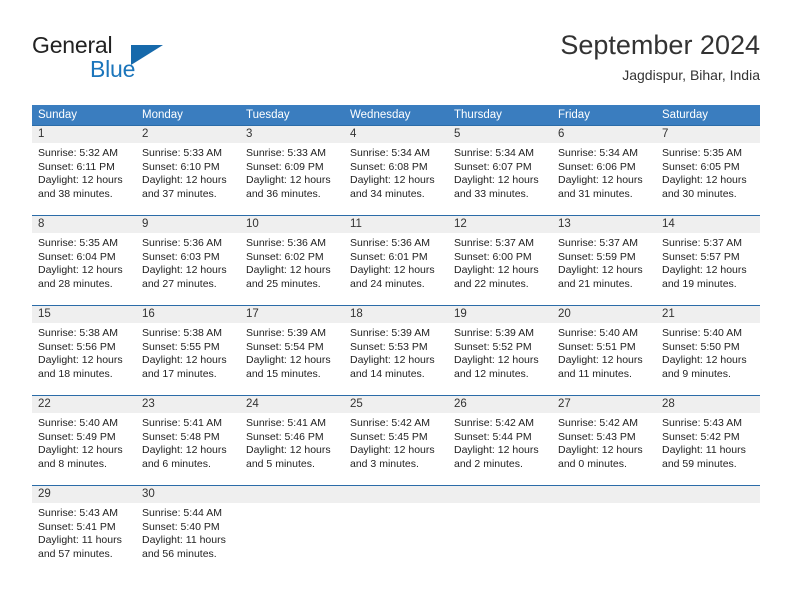  Describe the element at coordinates (292, 314) in the screenshot. I see `day-number: 17` at that location.